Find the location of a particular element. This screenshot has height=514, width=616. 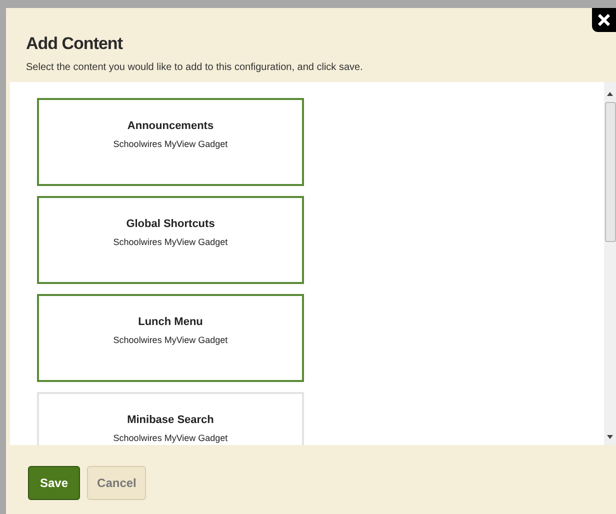

content-card: Global Shortcuts Schoolwires MyView Gadget is located at coordinates (170, 240).